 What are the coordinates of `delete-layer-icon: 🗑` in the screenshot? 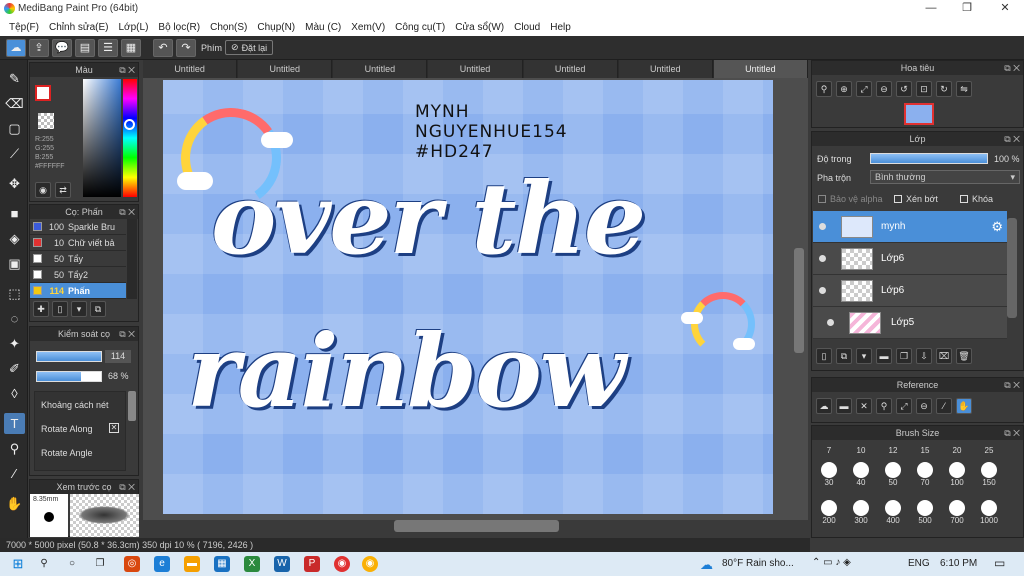 It's located at (964, 356).